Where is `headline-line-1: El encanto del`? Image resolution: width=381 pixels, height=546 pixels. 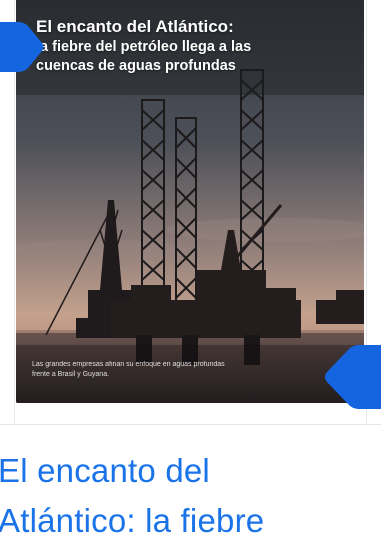 headline-line-1: El encanto del is located at coordinates (105, 470).